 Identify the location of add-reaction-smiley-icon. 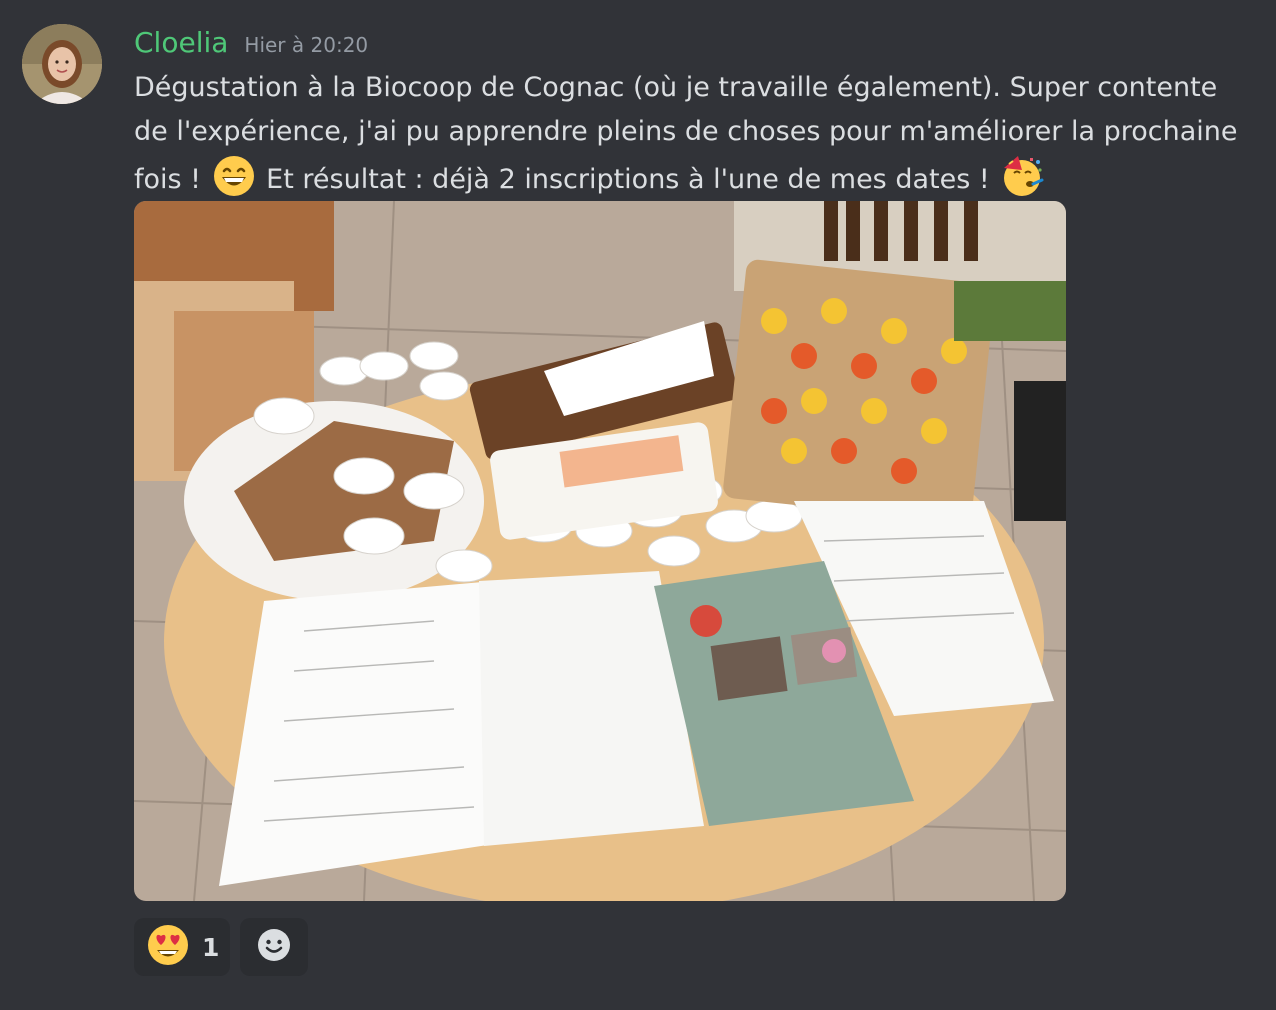
(274, 947).